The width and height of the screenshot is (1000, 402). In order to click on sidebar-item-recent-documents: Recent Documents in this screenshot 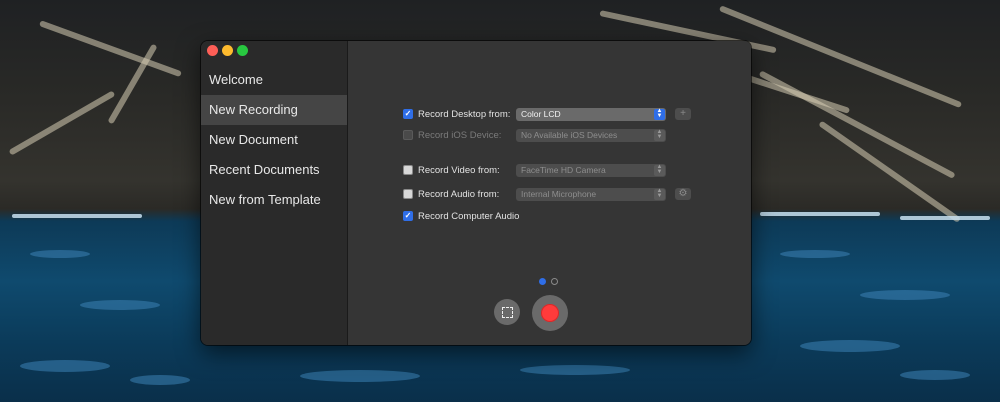, I will do `click(274, 170)`.